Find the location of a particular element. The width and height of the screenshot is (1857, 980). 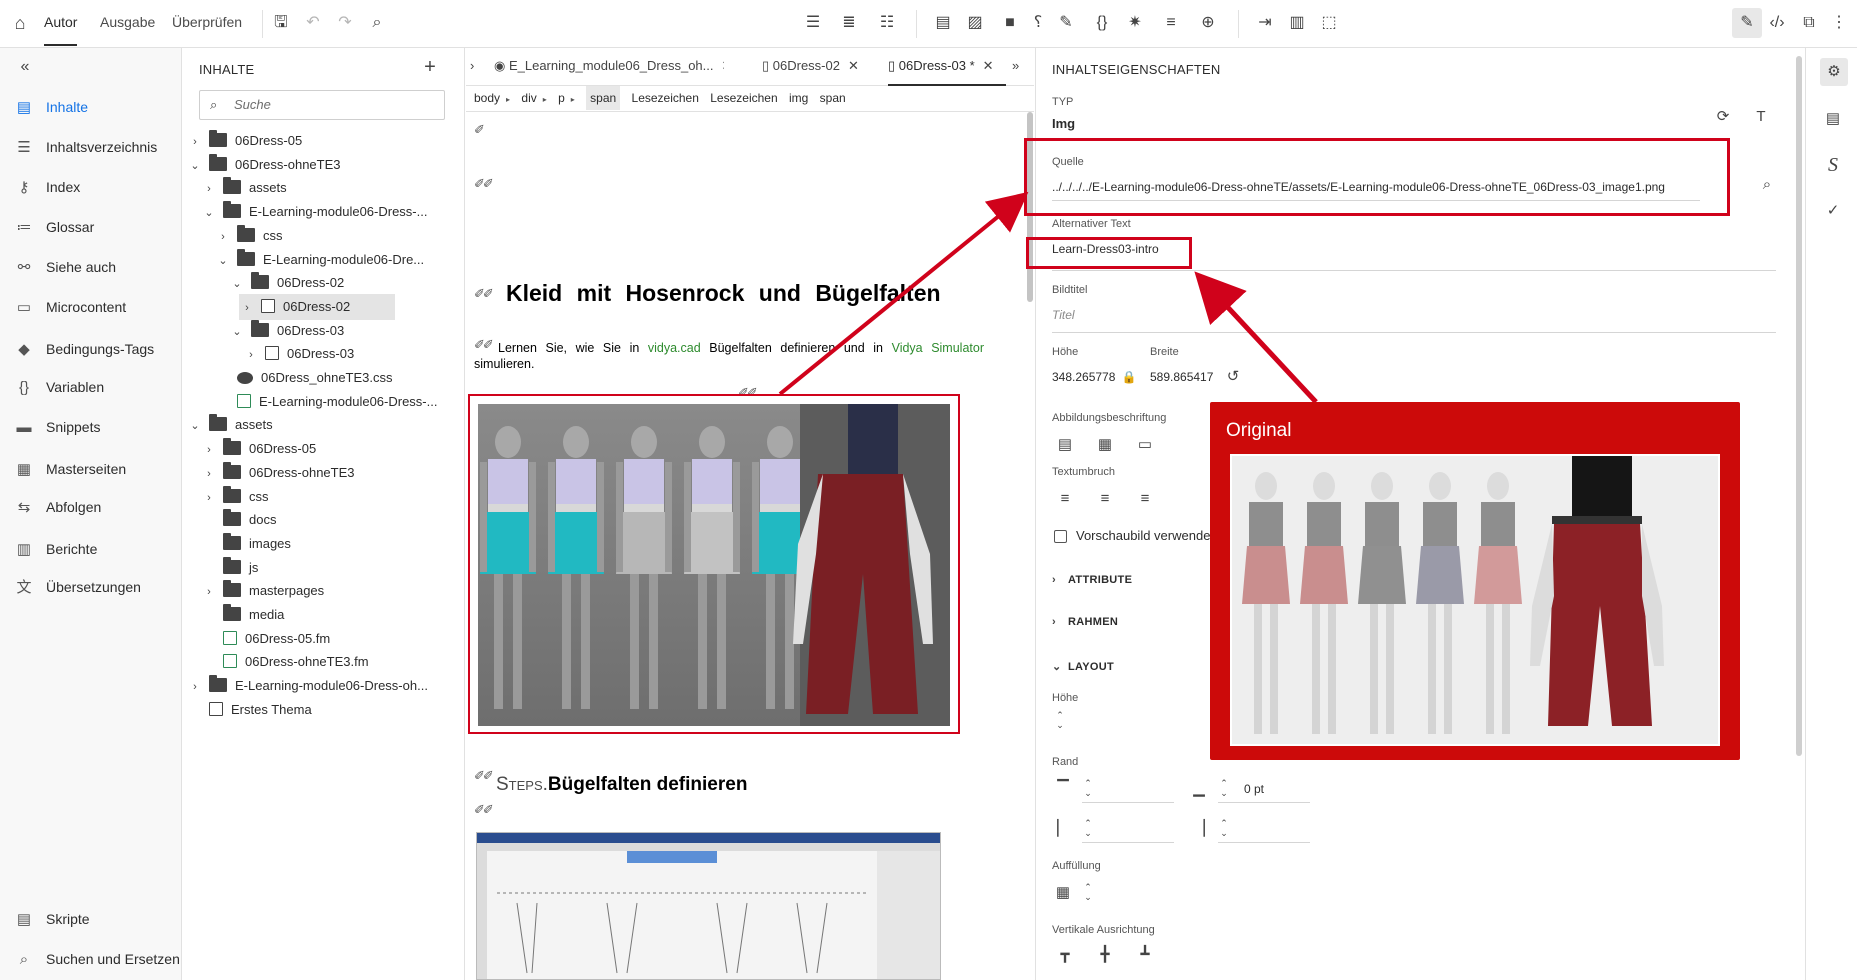

insert-gallery-icon: ≡ is located at coordinates (1171, 23).